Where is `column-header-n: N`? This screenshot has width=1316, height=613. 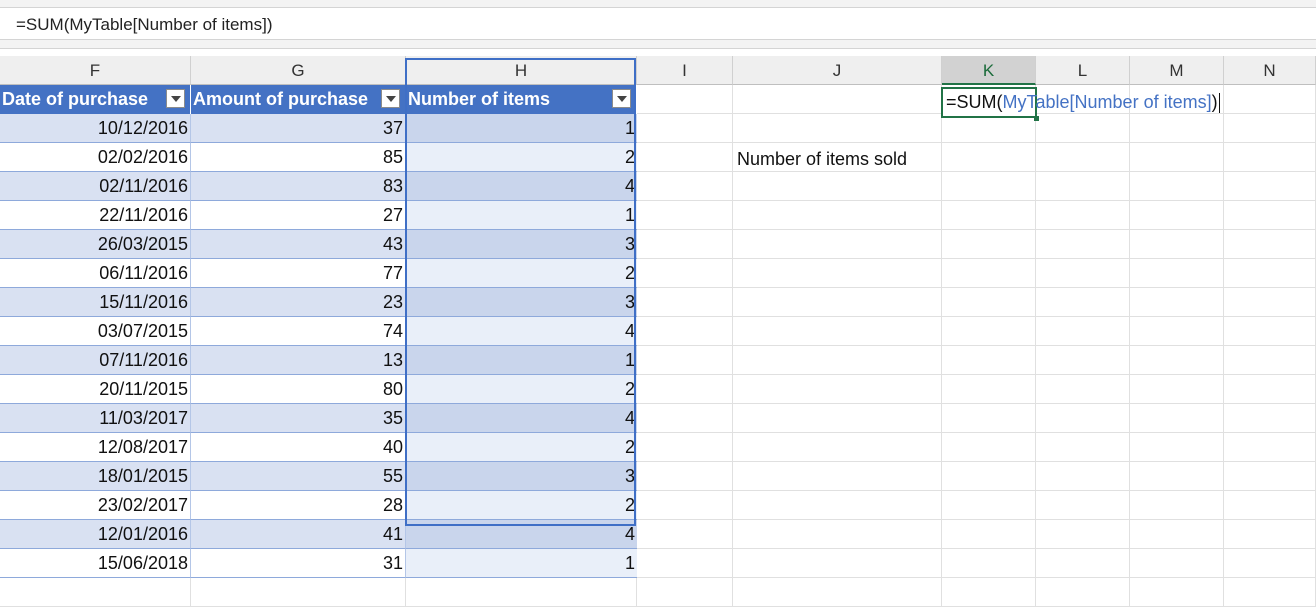 column-header-n: N is located at coordinates (1270, 70).